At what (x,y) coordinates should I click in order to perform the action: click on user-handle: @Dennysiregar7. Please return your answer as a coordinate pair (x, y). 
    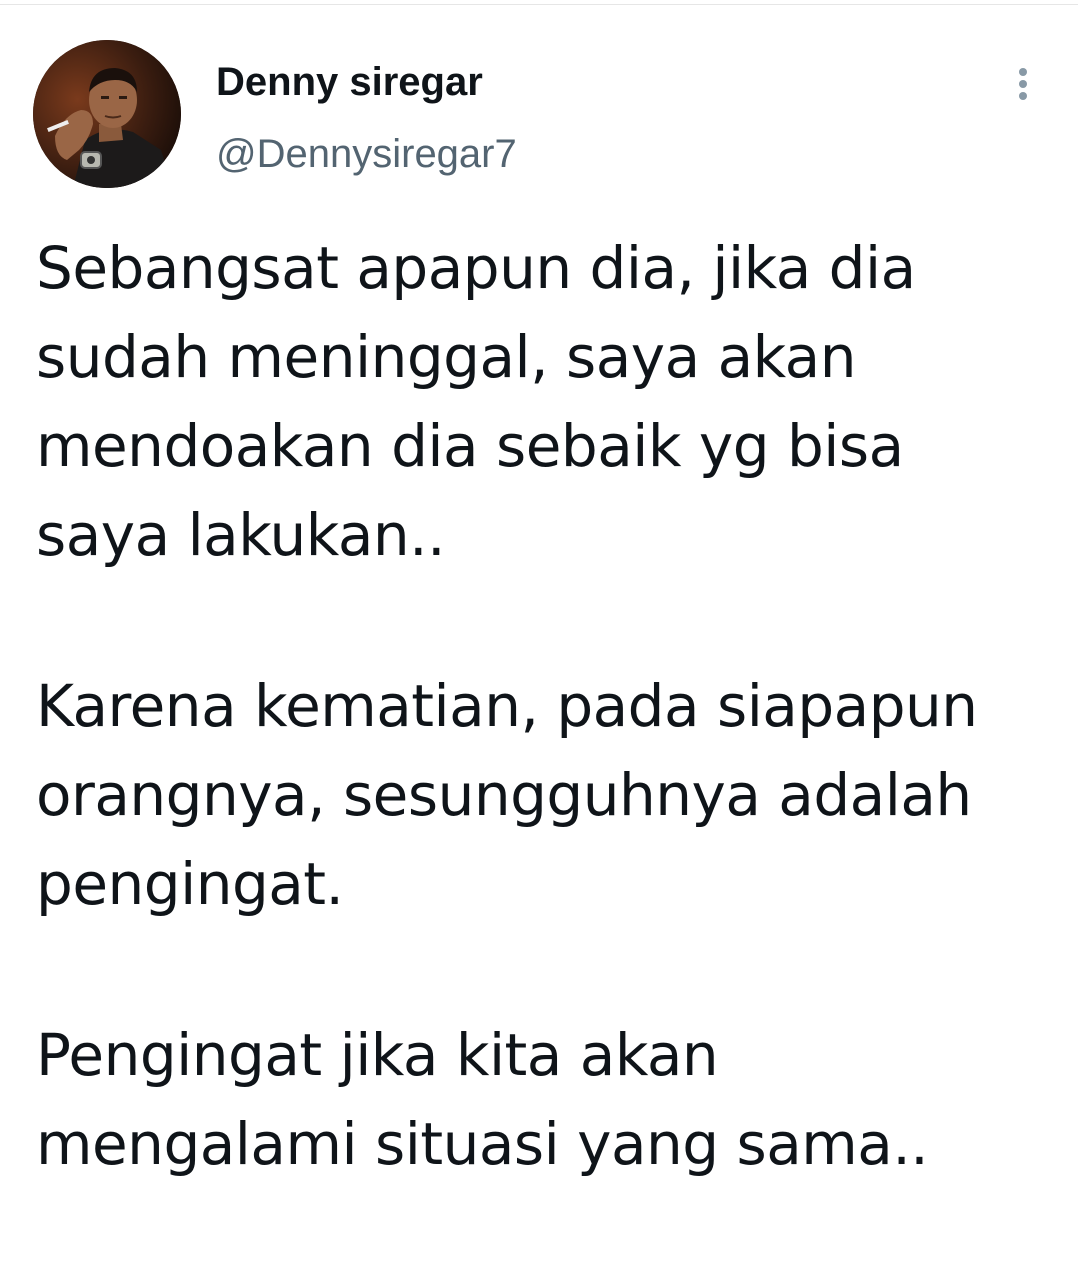
    Looking at the image, I should click on (366, 154).